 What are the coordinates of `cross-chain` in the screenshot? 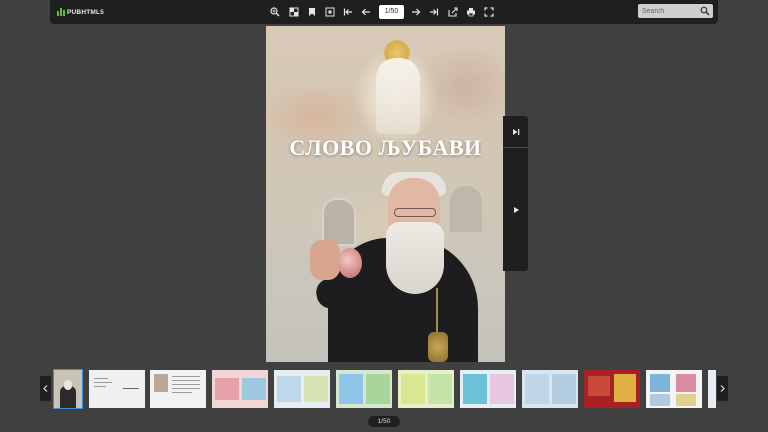 It's located at (437, 311).